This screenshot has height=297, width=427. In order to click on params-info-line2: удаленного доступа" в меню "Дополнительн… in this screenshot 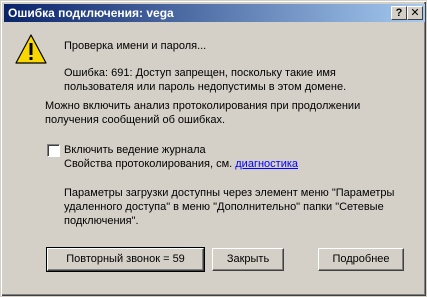, I will do `click(224, 207)`.